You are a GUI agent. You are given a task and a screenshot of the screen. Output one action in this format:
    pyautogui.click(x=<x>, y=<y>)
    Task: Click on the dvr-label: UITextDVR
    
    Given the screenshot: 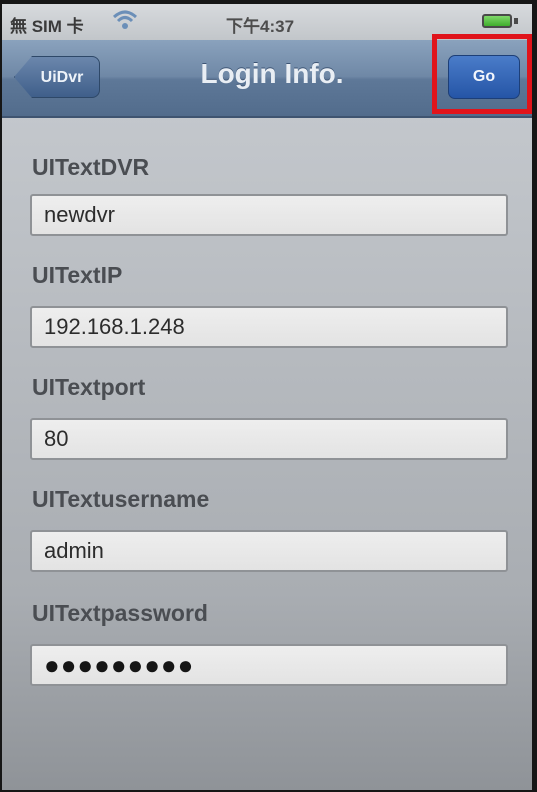 What is the action you would take?
    pyautogui.click(x=91, y=167)
    